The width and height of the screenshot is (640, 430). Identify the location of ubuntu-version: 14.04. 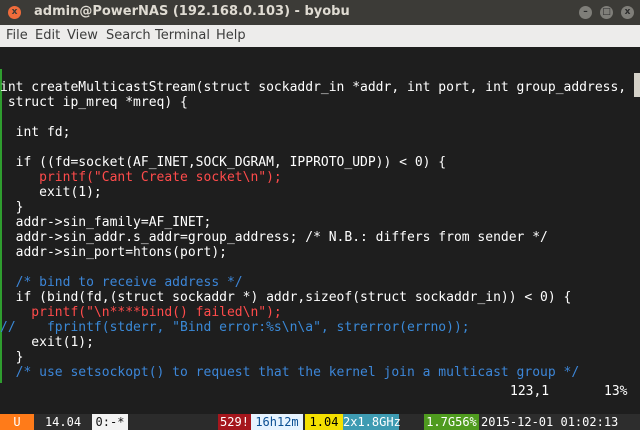
(63, 422).